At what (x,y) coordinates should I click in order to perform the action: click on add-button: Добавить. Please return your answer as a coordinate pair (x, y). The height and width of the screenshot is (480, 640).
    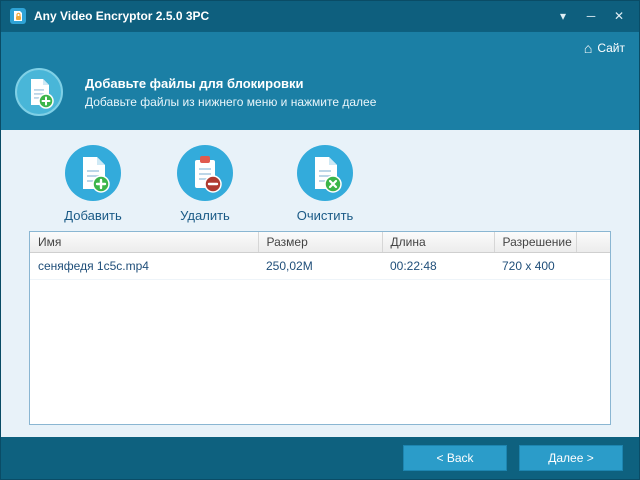
    Looking at the image, I should click on (93, 183).